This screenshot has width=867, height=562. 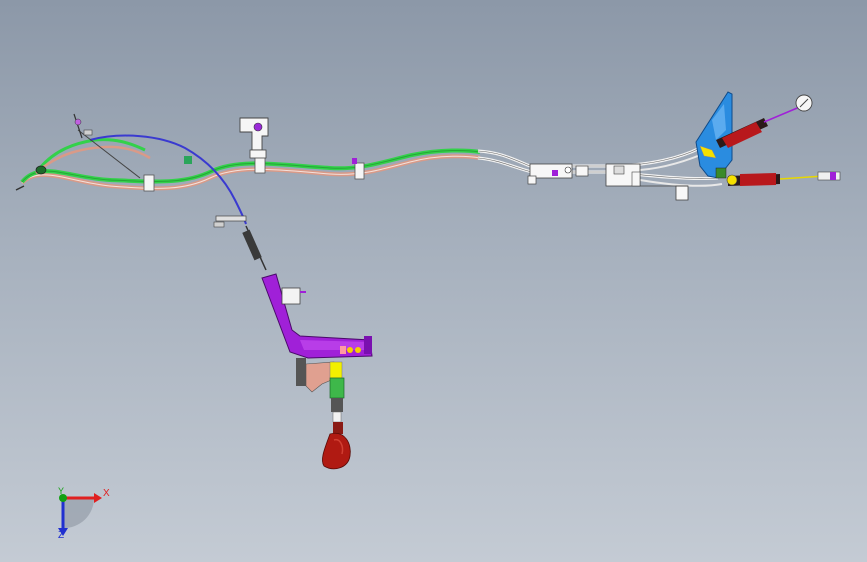 What do you see at coordinates (92, 153) in the screenshot?
I see `green-cable-loop` at bounding box center [92, 153].